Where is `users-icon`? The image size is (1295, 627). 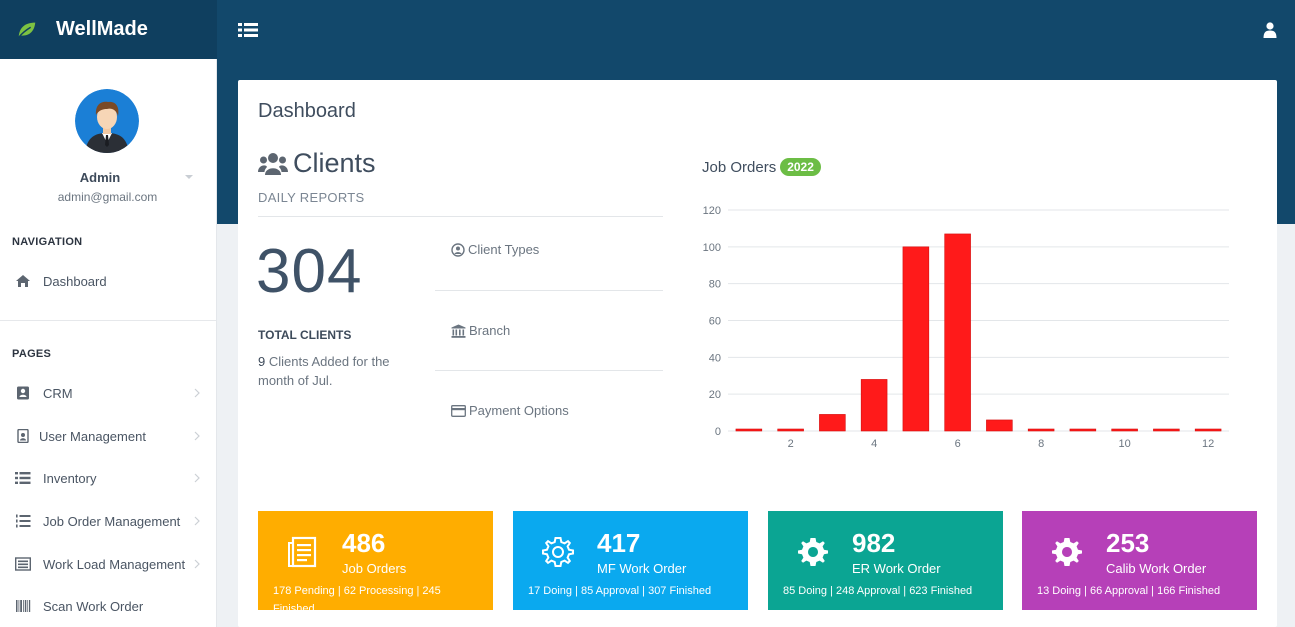 users-icon is located at coordinates (273, 163).